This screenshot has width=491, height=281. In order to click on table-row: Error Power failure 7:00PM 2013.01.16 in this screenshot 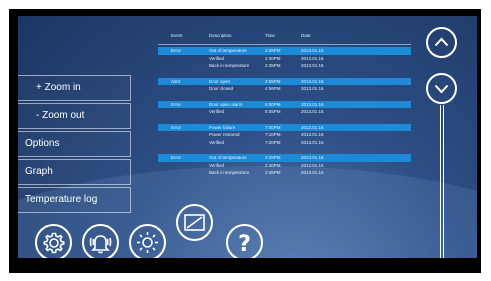, I will do `click(284, 127)`.